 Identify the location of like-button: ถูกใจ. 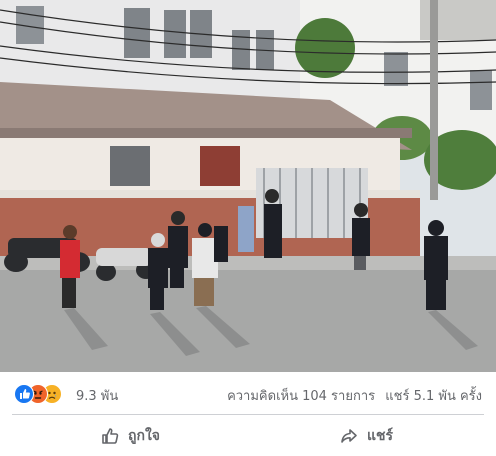
(130, 436).